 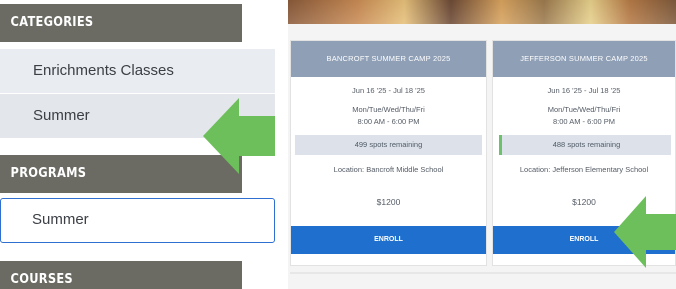 What do you see at coordinates (584, 169) in the screenshot?
I see `card-location: Location: Jefferson Elementary School` at bounding box center [584, 169].